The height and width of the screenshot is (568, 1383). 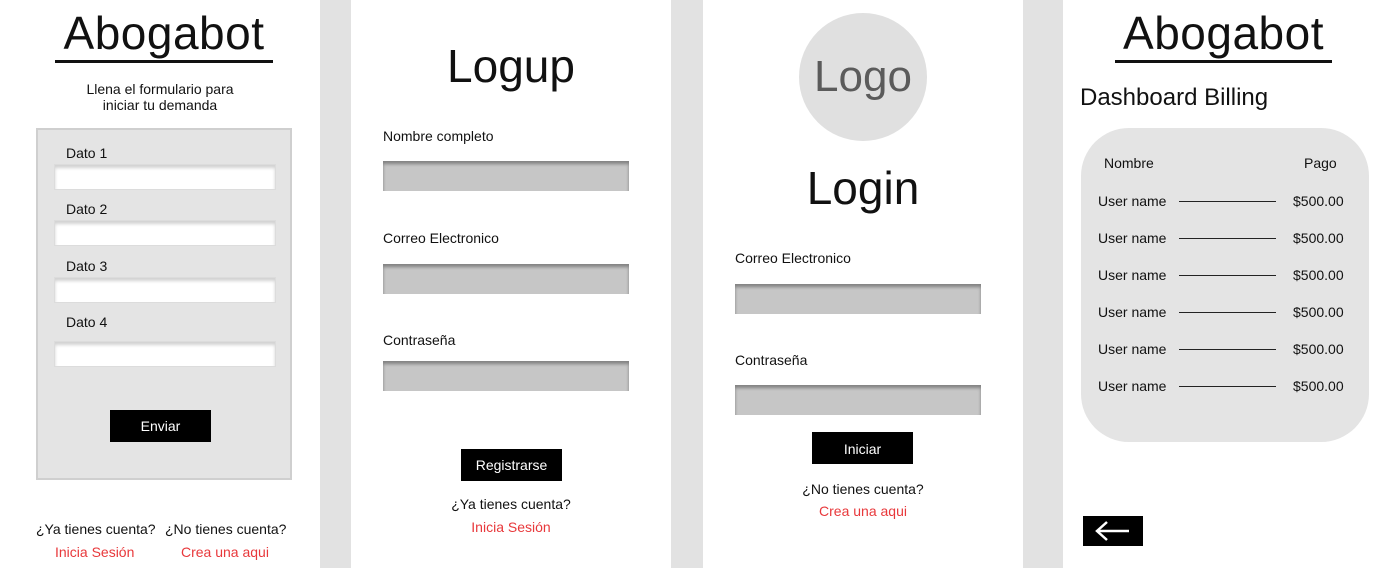 I want to click on dato-1-input, so click(x=165, y=177).